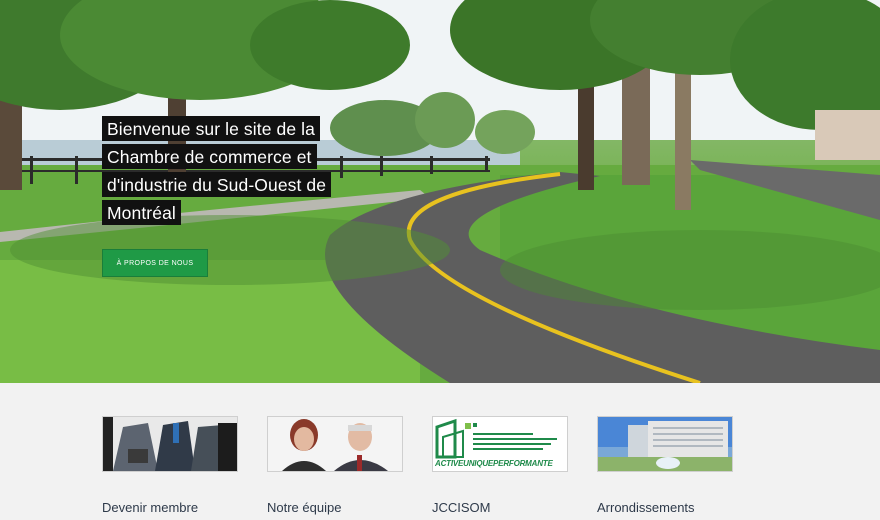  What do you see at coordinates (170, 507) in the screenshot?
I see `card-label: Devenir membre` at bounding box center [170, 507].